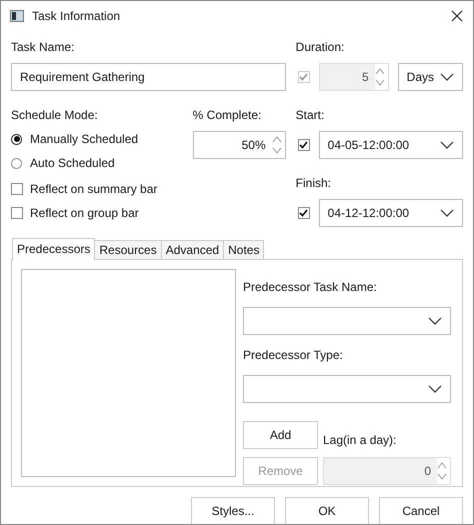  What do you see at coordinates (128, 249) in the screenshot?
I see `tab: Resources` at bounding box center [128, 249].